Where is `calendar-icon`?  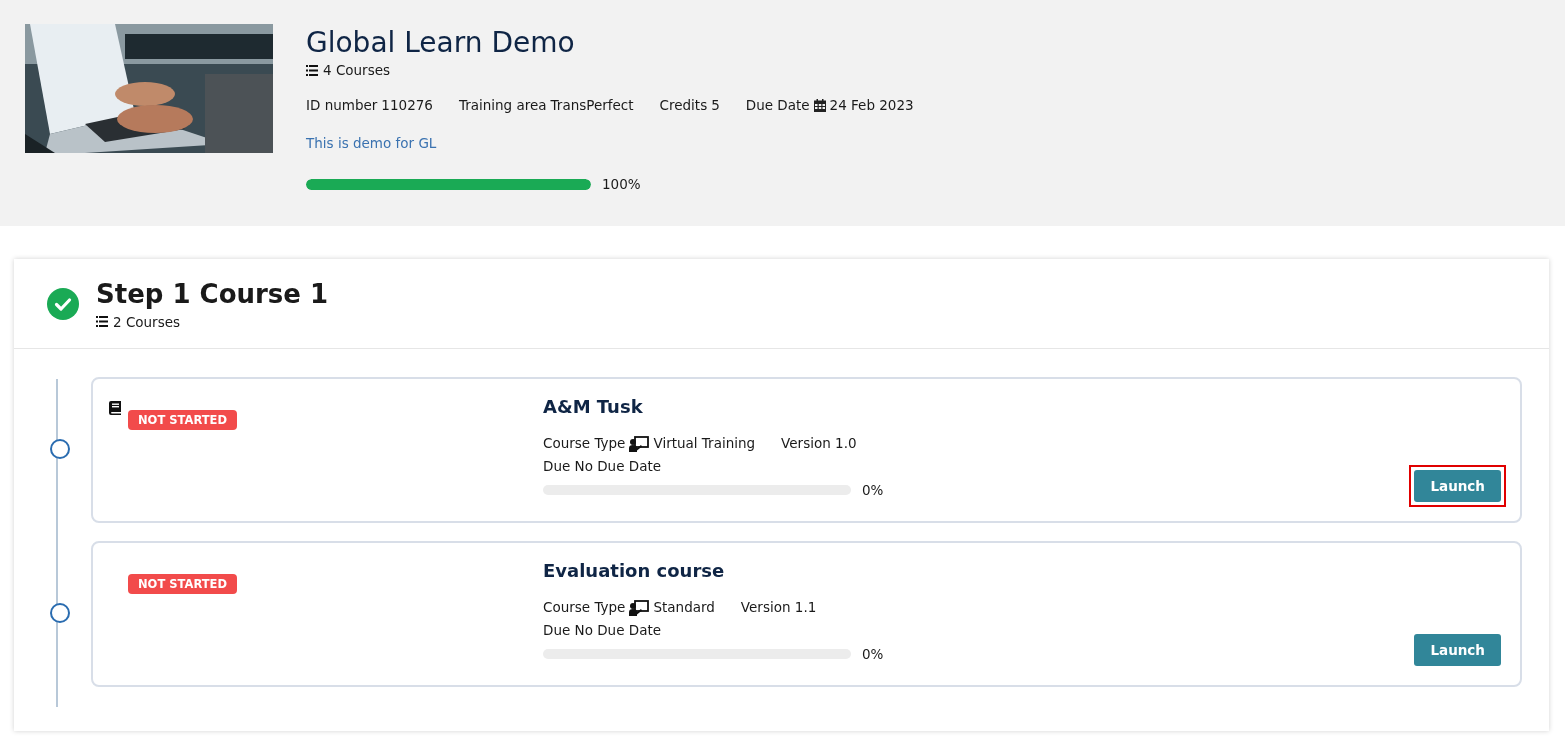
calendar-icon is located at coordinates (819, 105).